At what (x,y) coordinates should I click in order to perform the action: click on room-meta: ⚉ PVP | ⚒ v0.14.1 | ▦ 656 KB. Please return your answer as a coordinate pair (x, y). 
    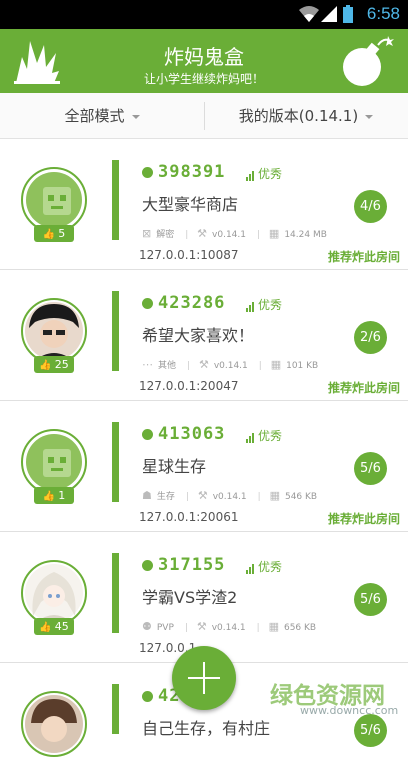
    Looking at the image, I should click on (231, 626).